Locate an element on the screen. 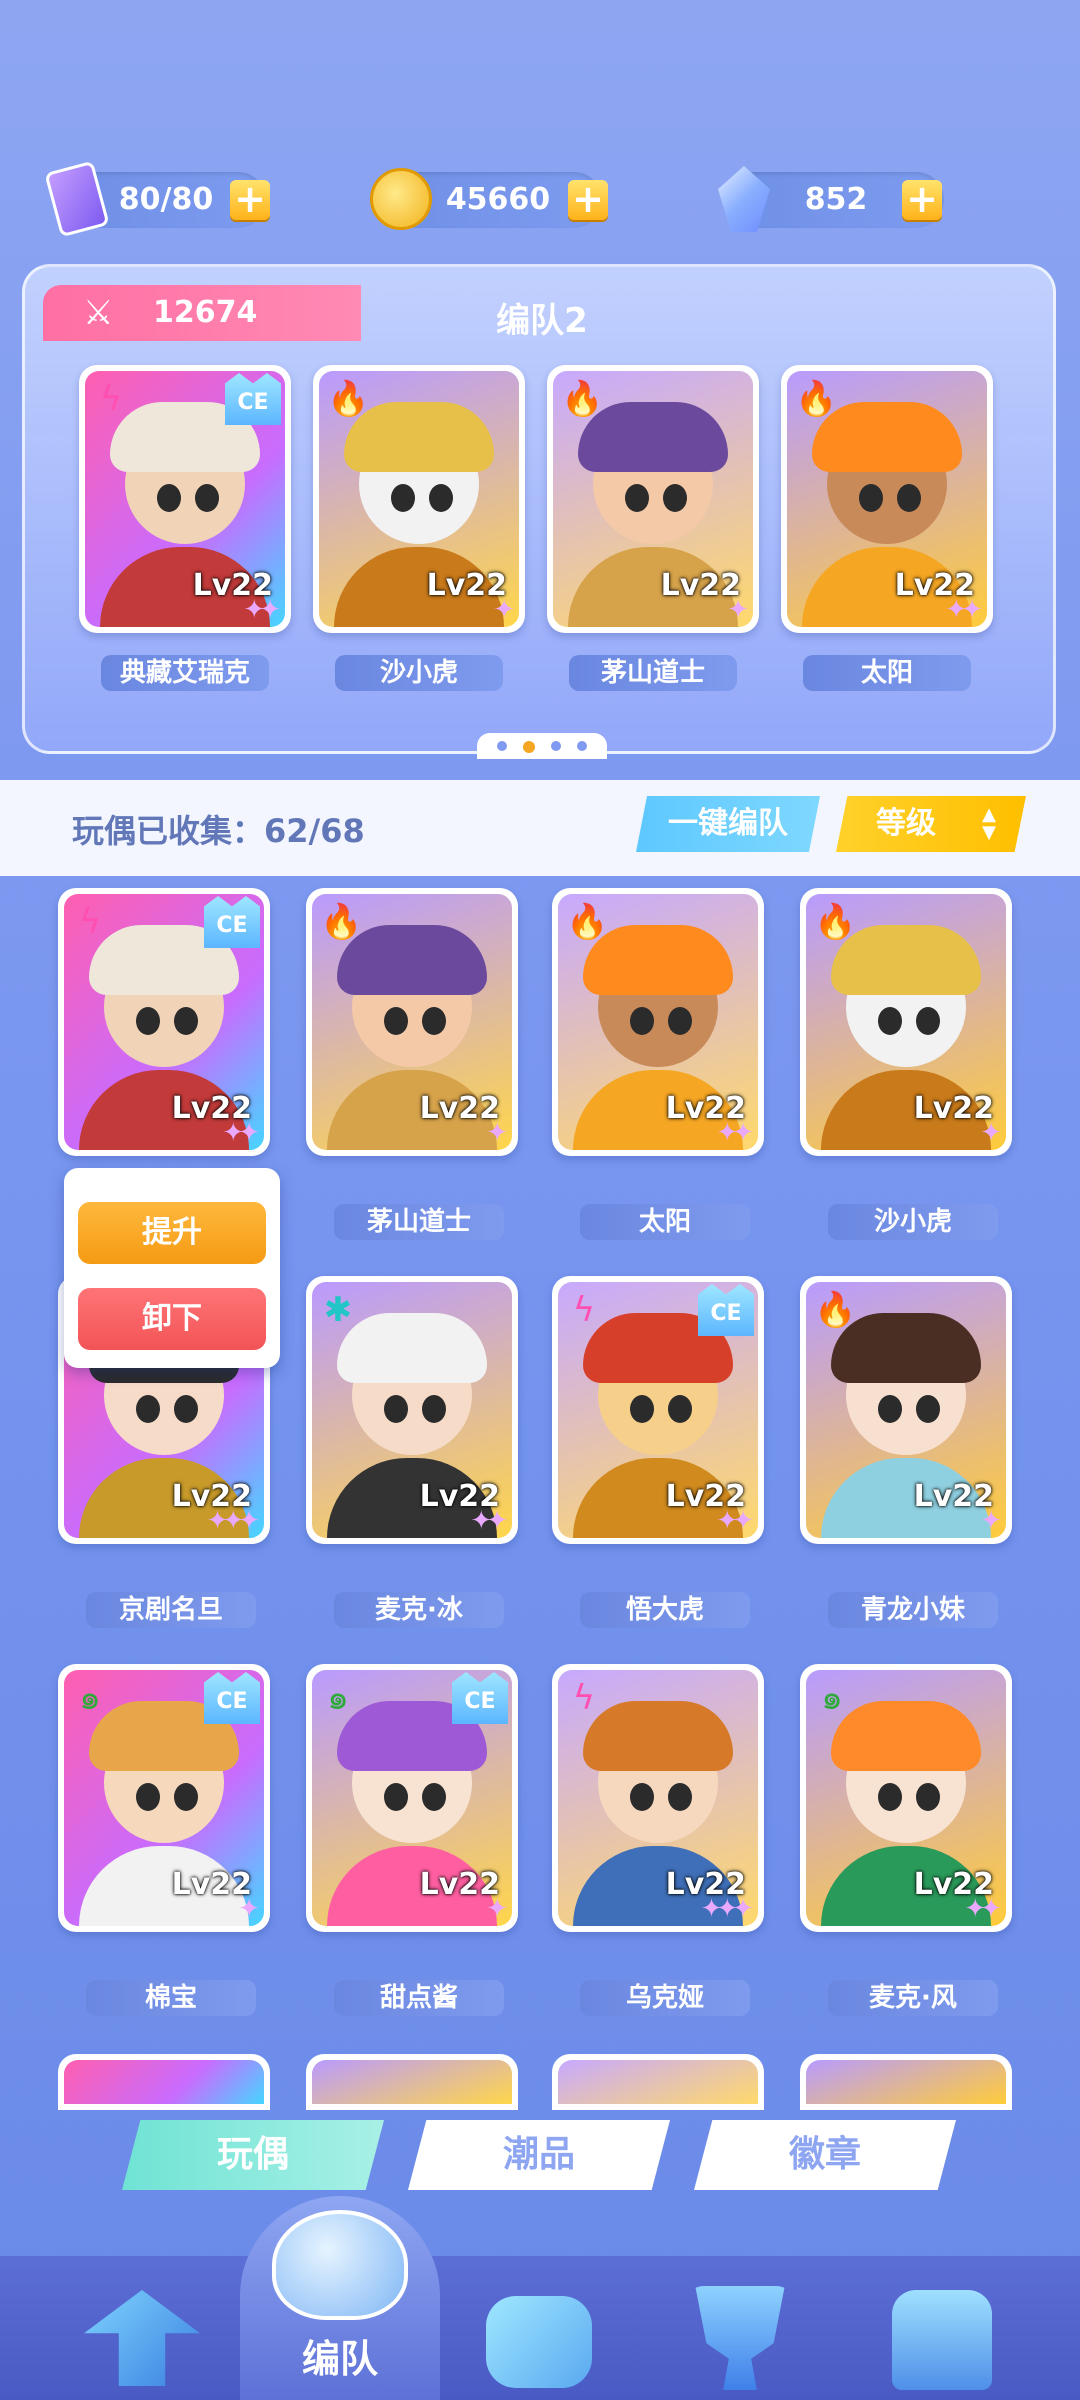 This screenshot has height=2400, width=1080. tab-trendy-items: 潮品 is located at coordinates (539, 2155).